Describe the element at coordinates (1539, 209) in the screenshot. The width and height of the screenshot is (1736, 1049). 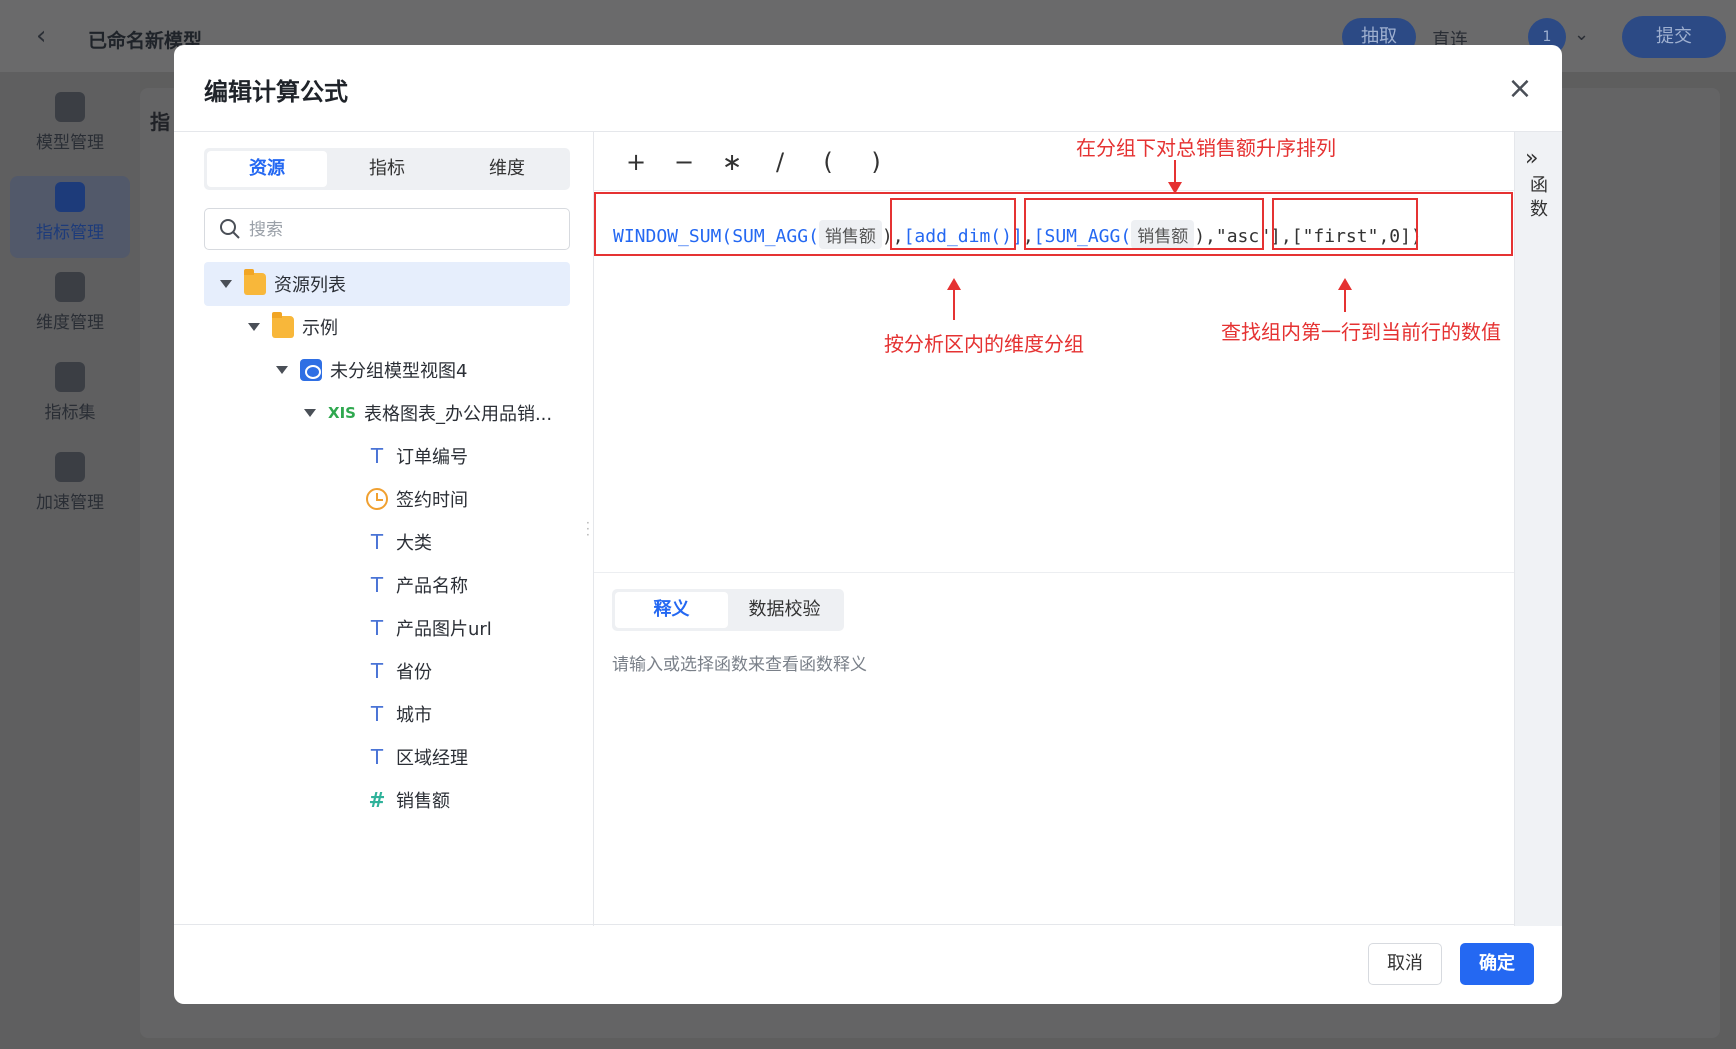
I see `function-label-char: 数` at that location.